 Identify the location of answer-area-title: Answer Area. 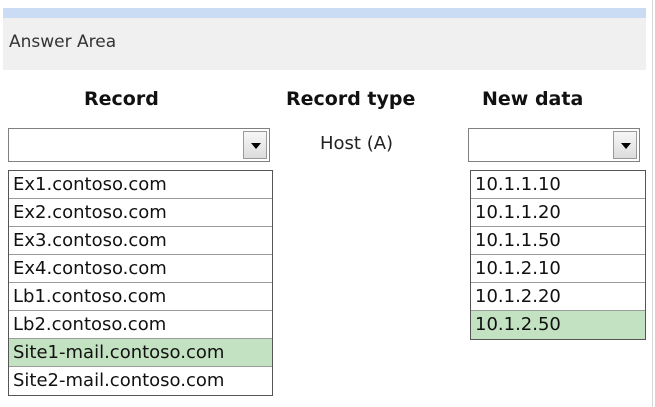
(63, 42).